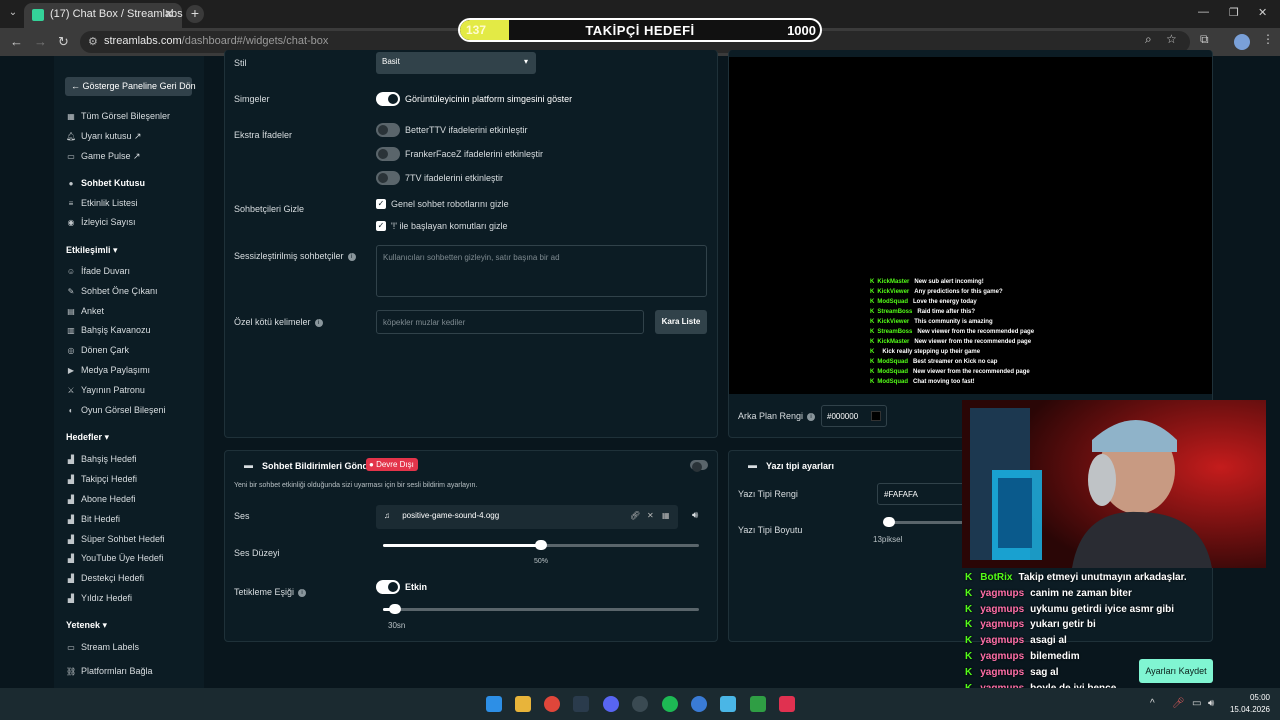 Image resolution: width=1280 pixels, height=720 pixels. What do you see at coordinates (541, 609) in the screenshot?
I see `threshold-slider` at bounding box center [541, 609].